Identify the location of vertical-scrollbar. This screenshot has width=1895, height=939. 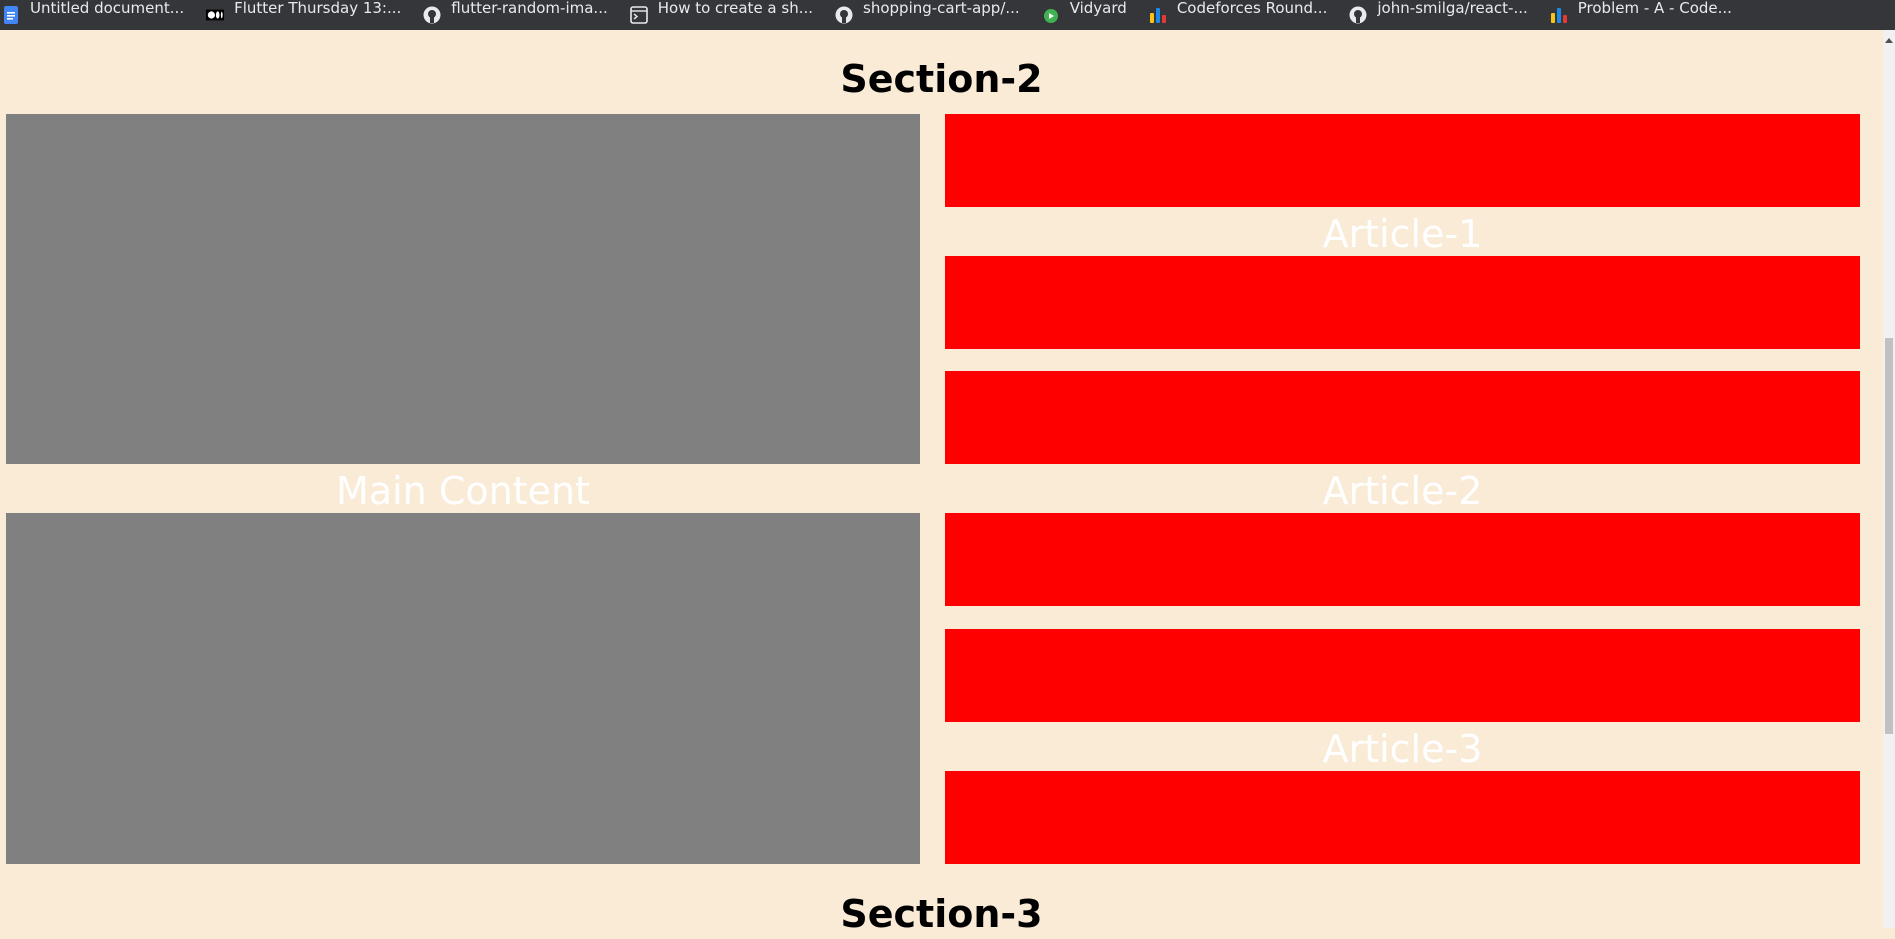
(1889, 479).